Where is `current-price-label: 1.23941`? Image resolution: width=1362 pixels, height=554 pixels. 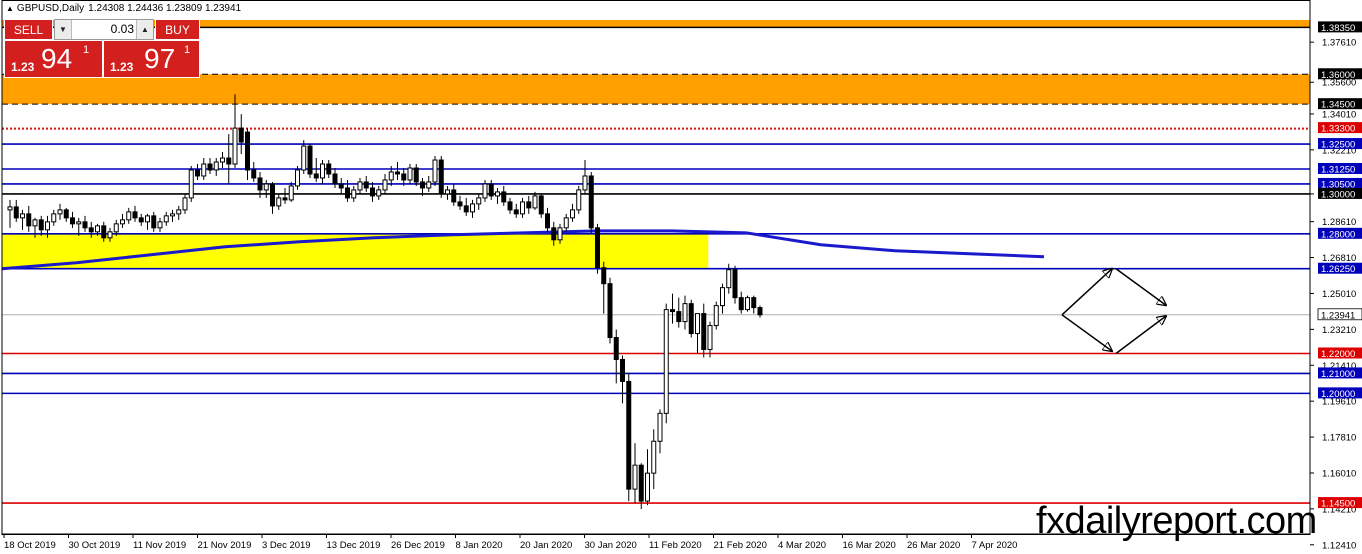
current-price-label: 1.23941 is located at coordinates (1338, 315).